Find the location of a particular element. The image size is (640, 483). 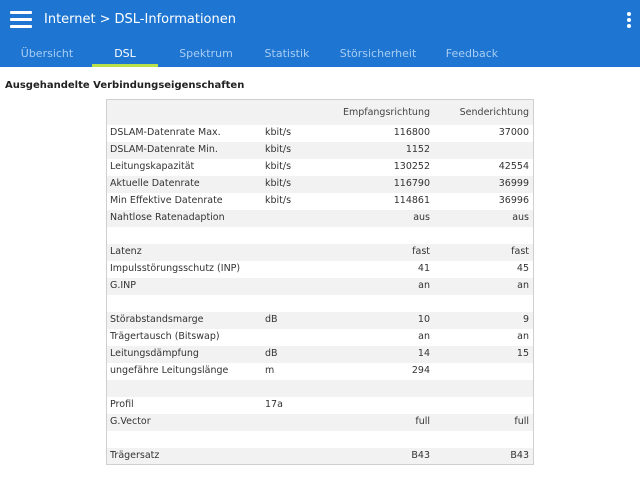

row-value-empfang: 14 is located at coordinates (423, 353).